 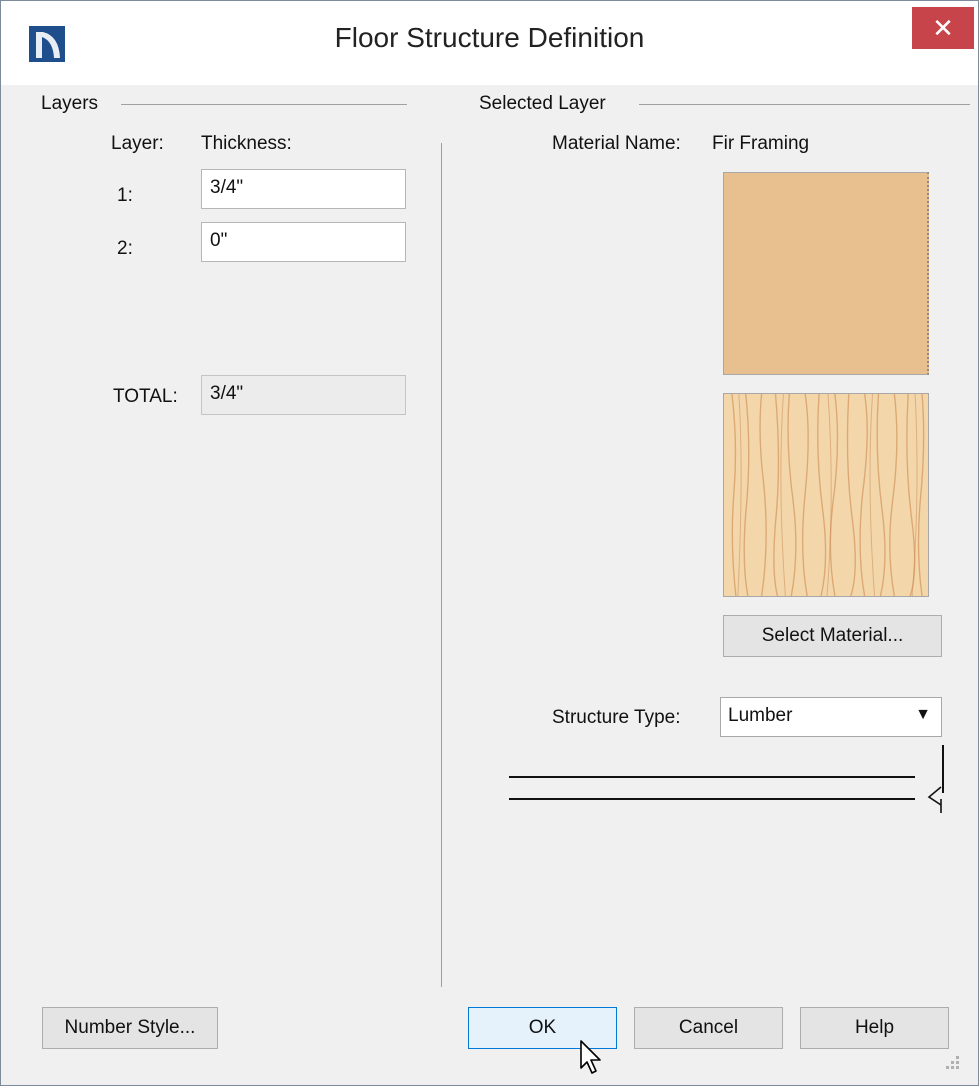 What do you see at coordinates (874, 1028) in the screenshot?
I see `help-button: Help` at bounding box center [874, 1028].